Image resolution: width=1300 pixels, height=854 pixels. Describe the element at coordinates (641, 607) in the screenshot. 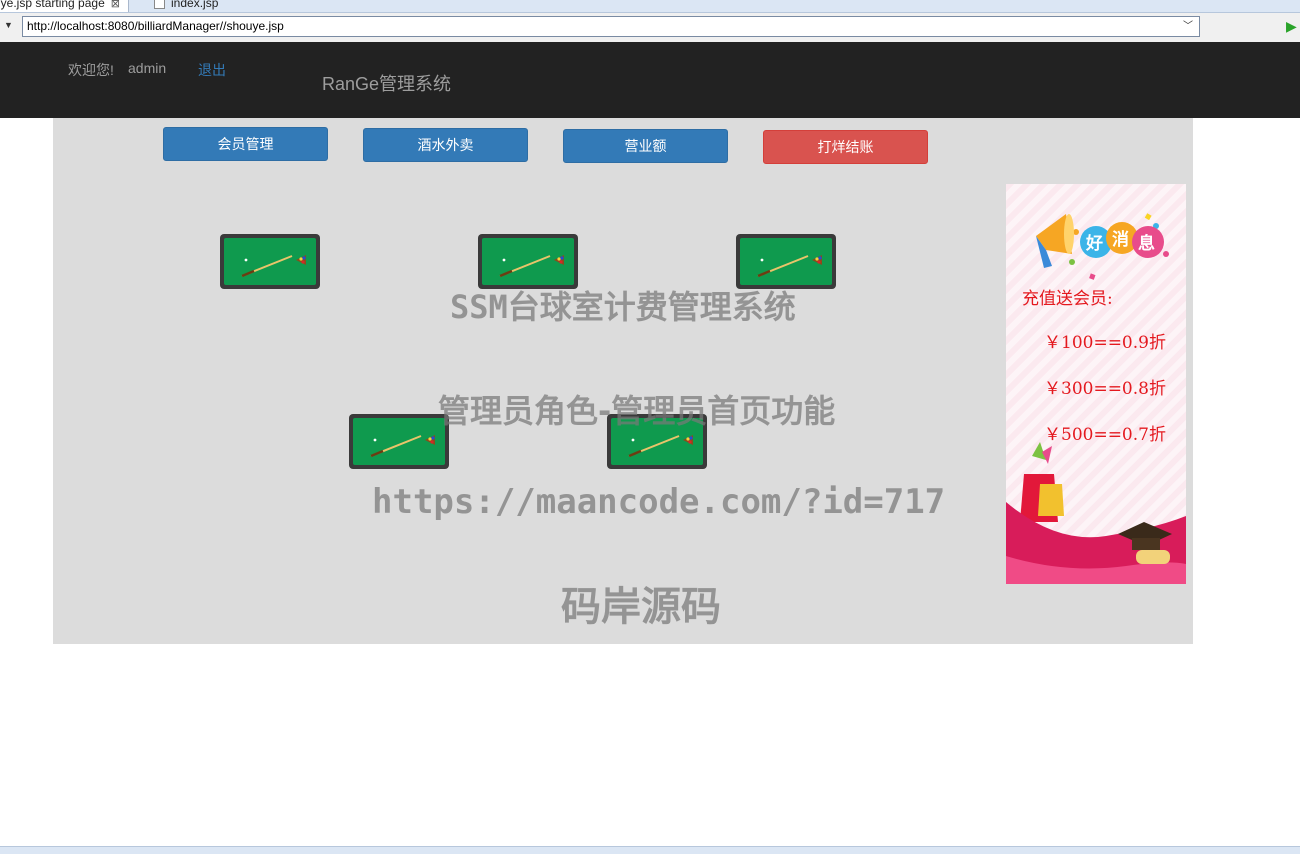

I see `watermark-brand: 码岸源码` at that location.